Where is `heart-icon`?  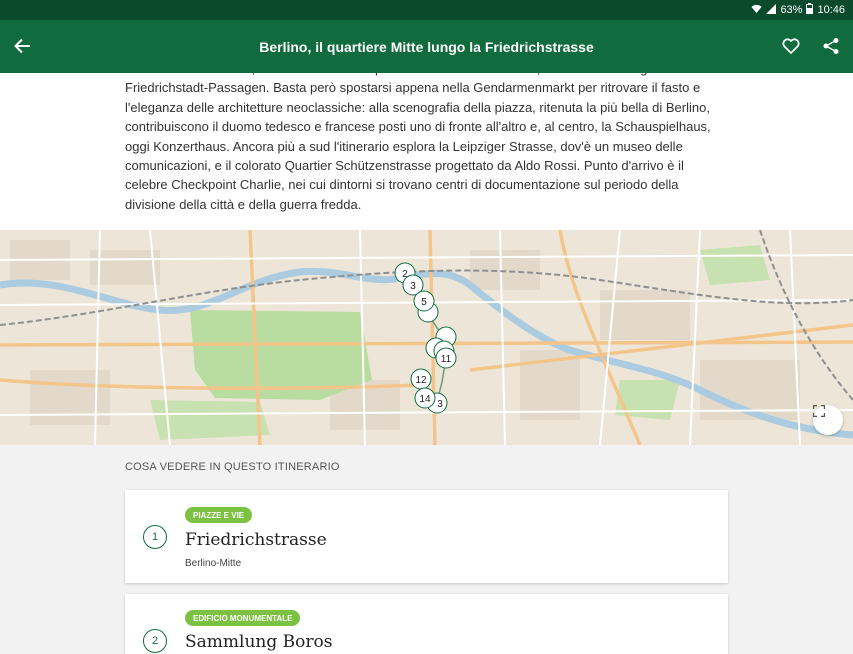
heart-icon is located at coordinates (791, 46).